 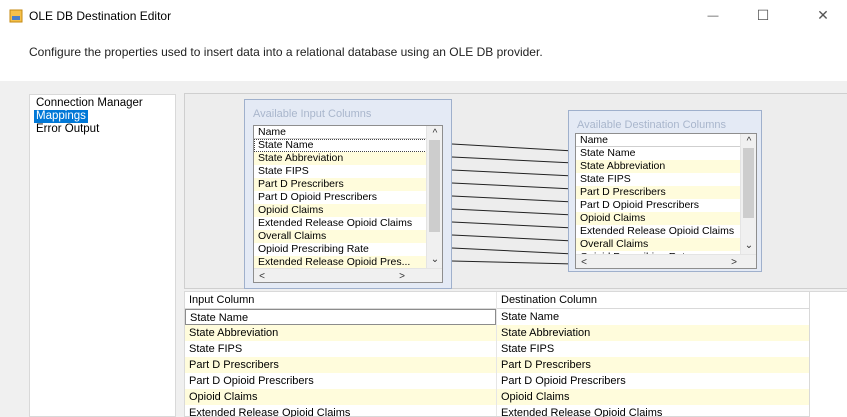 What do you see at coordinates (748, 183) in the screenshot?
I see `scrollbar-thumb` at bounding box center [748, 183].